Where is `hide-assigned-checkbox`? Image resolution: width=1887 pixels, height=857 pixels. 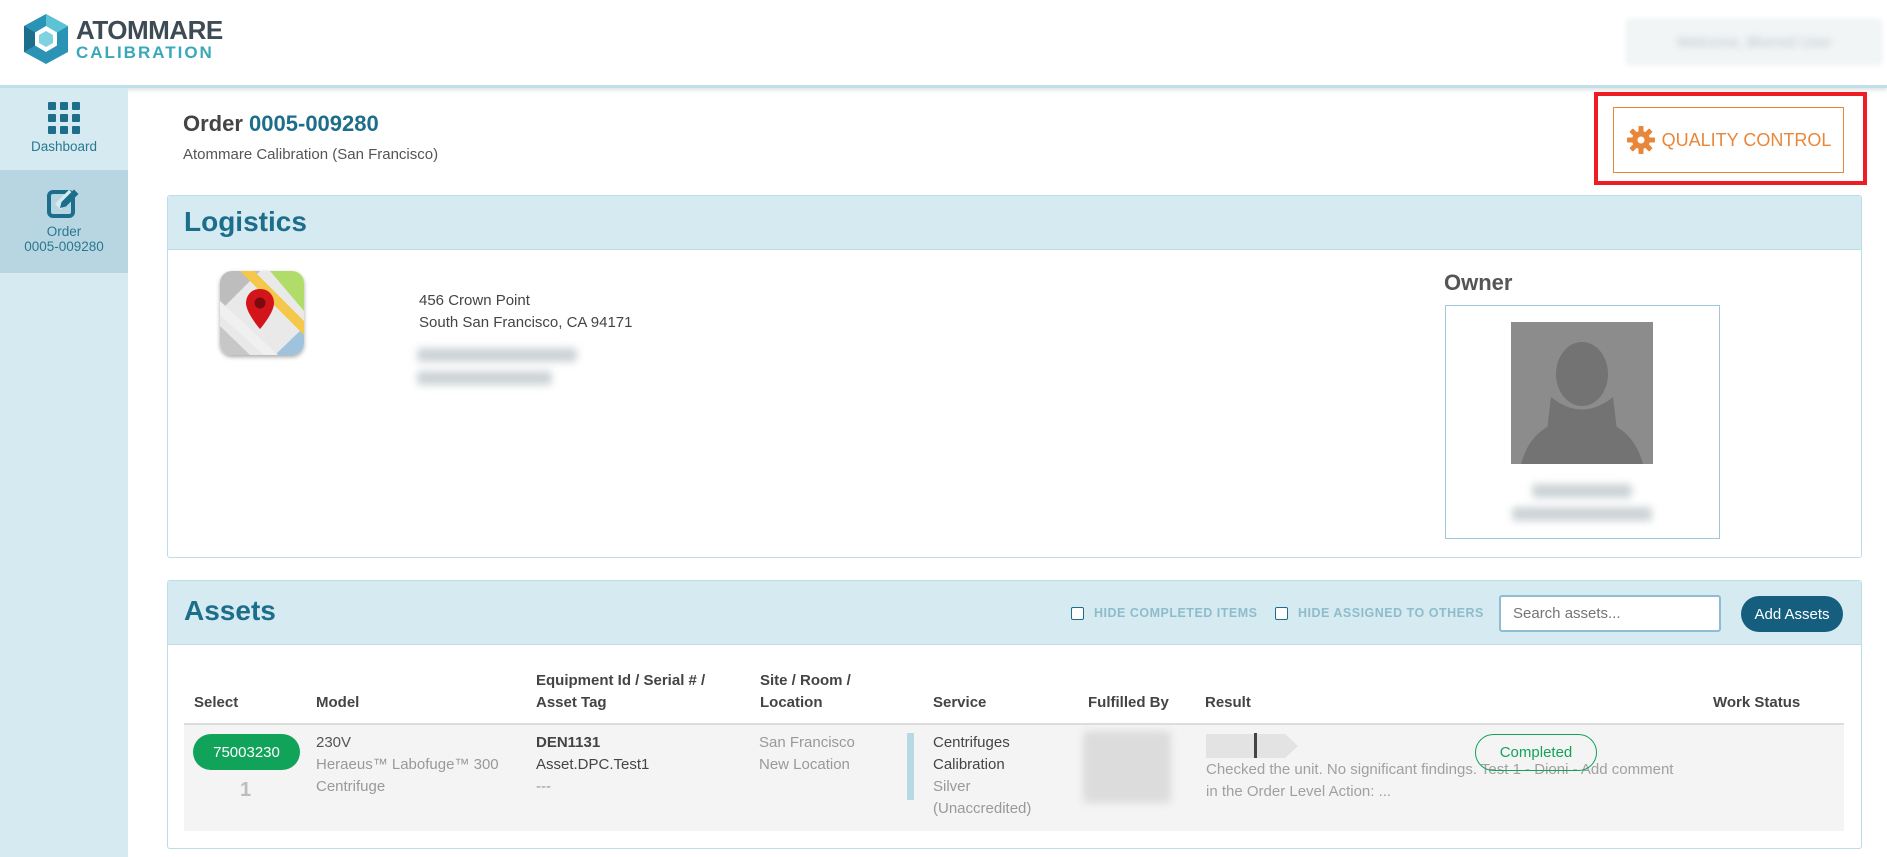 hide-assigned-checkbox is located at coordinates (1281, 613).